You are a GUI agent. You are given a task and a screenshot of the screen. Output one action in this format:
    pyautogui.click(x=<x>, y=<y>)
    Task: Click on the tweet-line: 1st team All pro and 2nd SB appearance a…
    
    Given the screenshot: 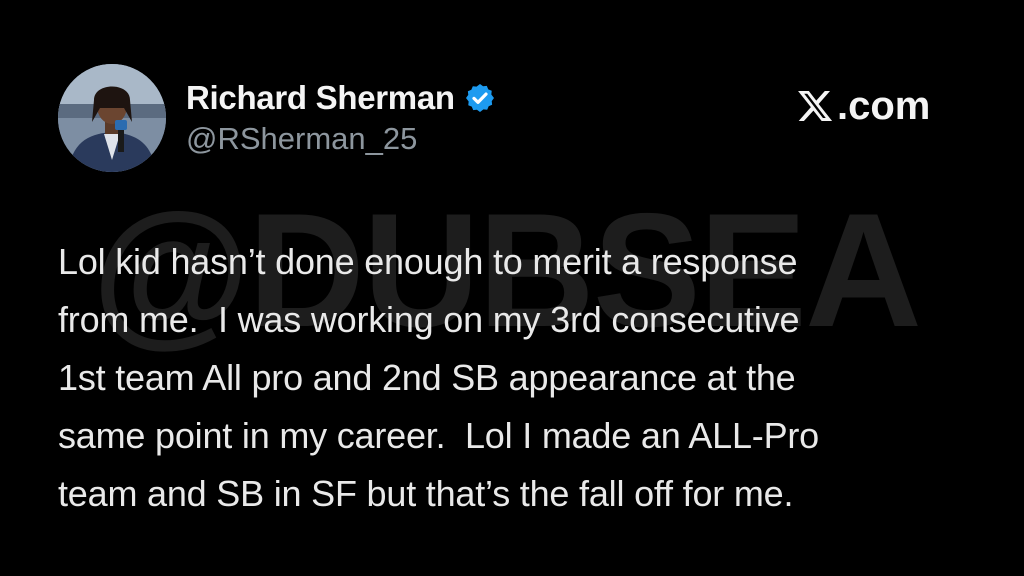 What is the action you would take?
    pyautogui.click(x=427, y=377)
    